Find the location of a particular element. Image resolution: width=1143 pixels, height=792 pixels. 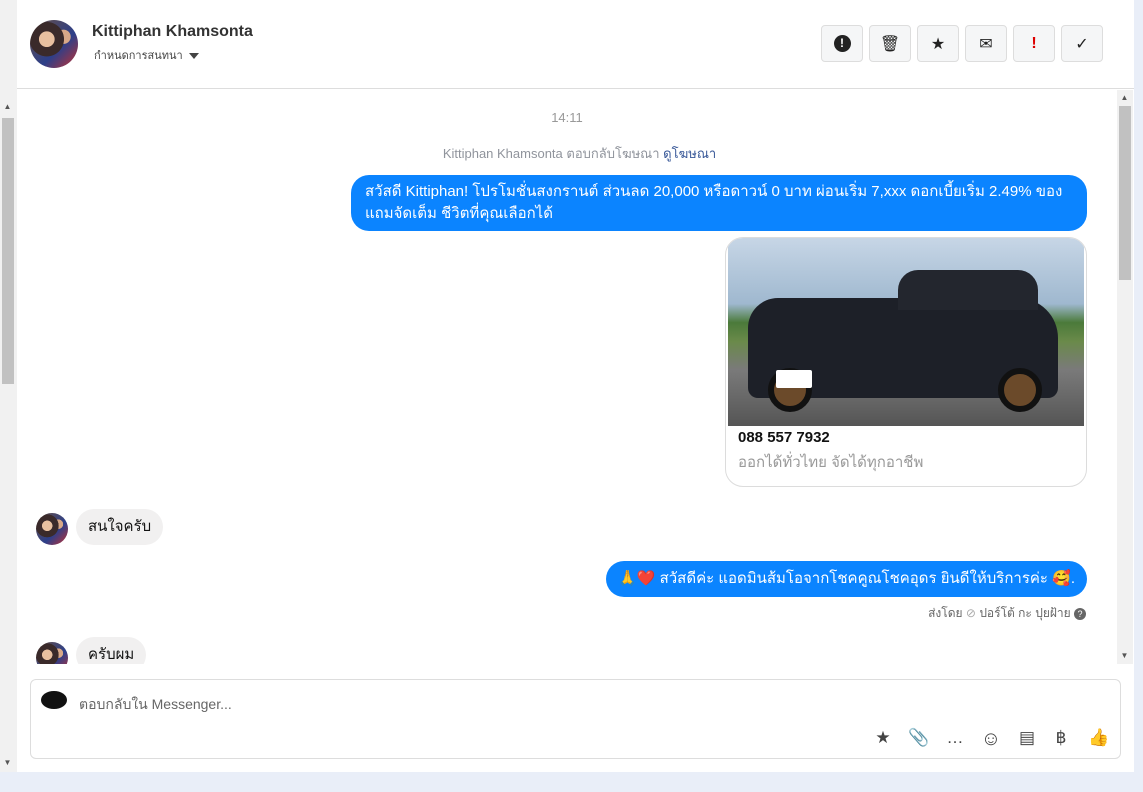

card-title: 088 557 7932 is located at coordinates (784, 437).